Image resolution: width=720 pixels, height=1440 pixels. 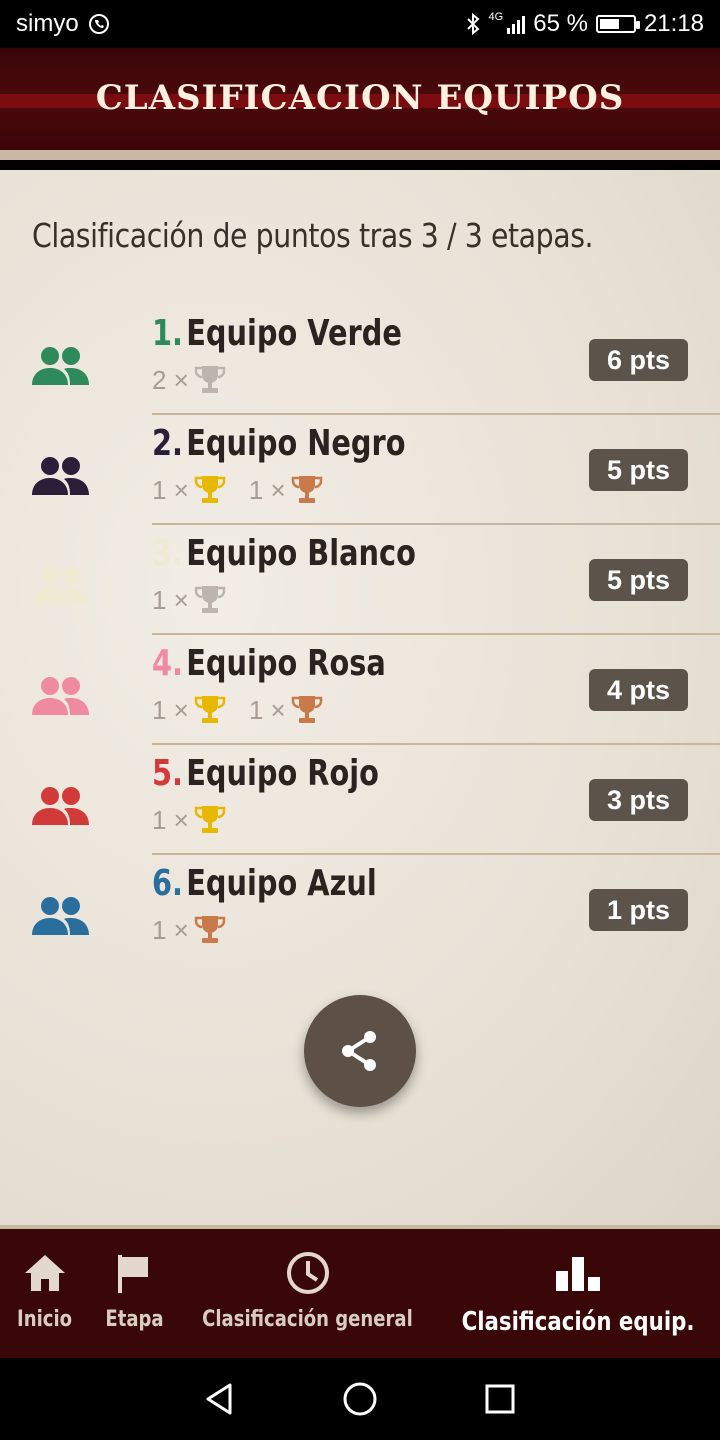 I want to click on team-name-line: 3.Equipo Blanco, so click(x=284, y=553).